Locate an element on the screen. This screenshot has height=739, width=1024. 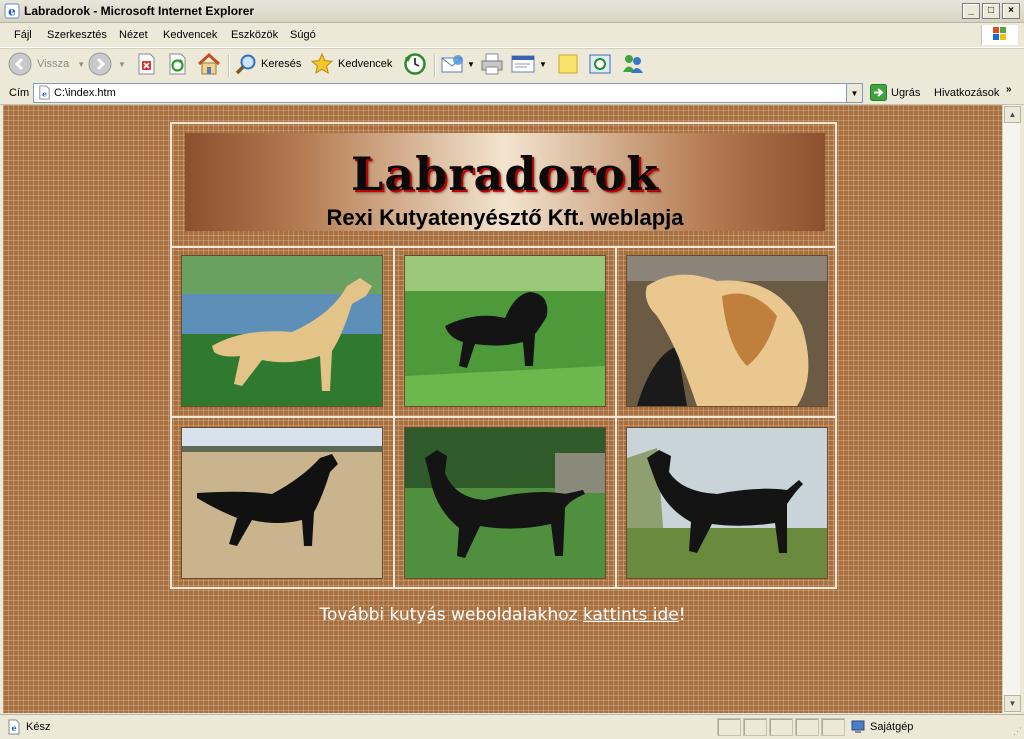
history-icon is located at coordinates (415, 64).